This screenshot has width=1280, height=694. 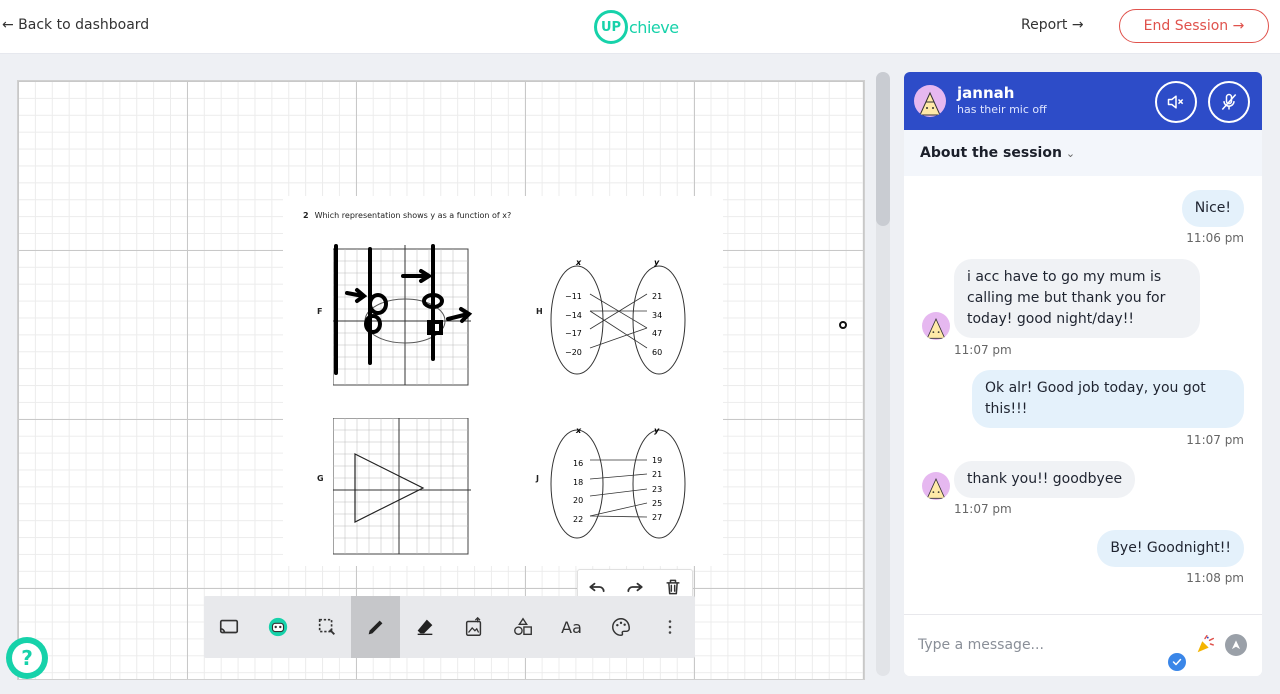 What do you see at coordinates (579, 430) in the screenshot?
I see `j-x-header: x` at bounding box center [579, 430].